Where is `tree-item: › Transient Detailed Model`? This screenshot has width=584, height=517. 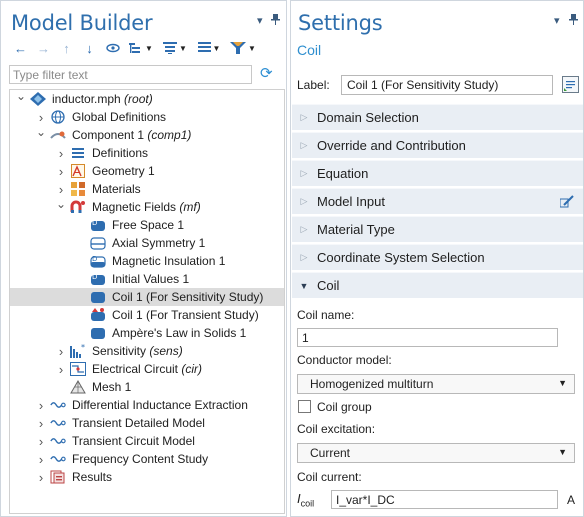
tree-item: › Transient Detailed Model is located at coordinates (147, 423).